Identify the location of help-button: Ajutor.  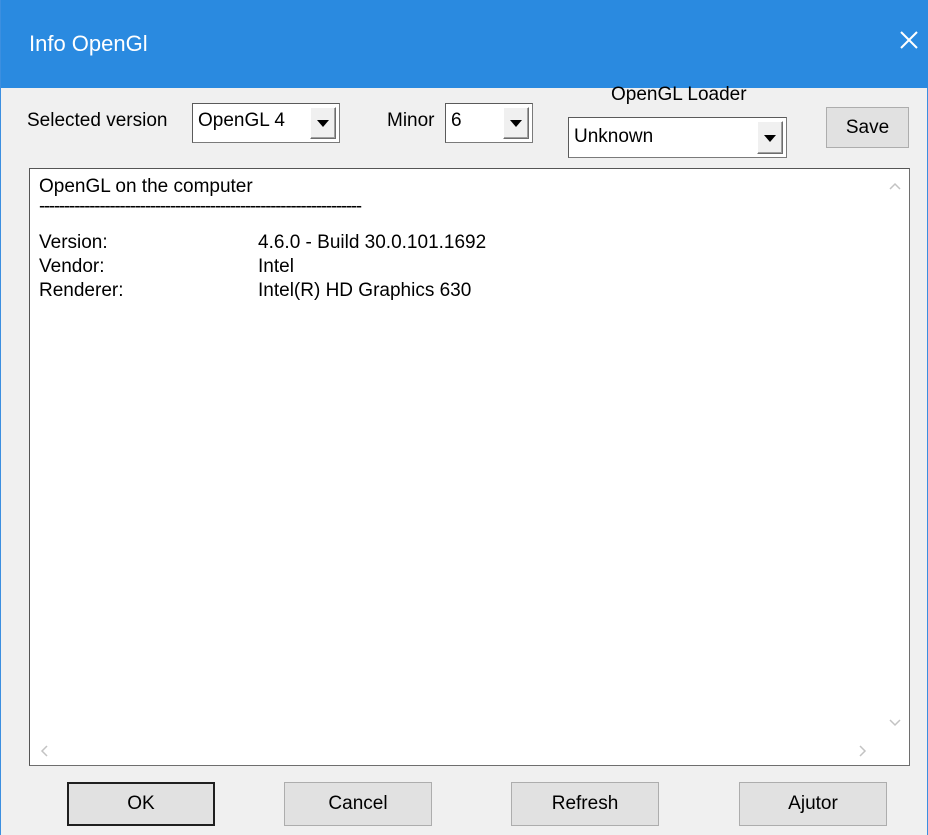
(813, 804).